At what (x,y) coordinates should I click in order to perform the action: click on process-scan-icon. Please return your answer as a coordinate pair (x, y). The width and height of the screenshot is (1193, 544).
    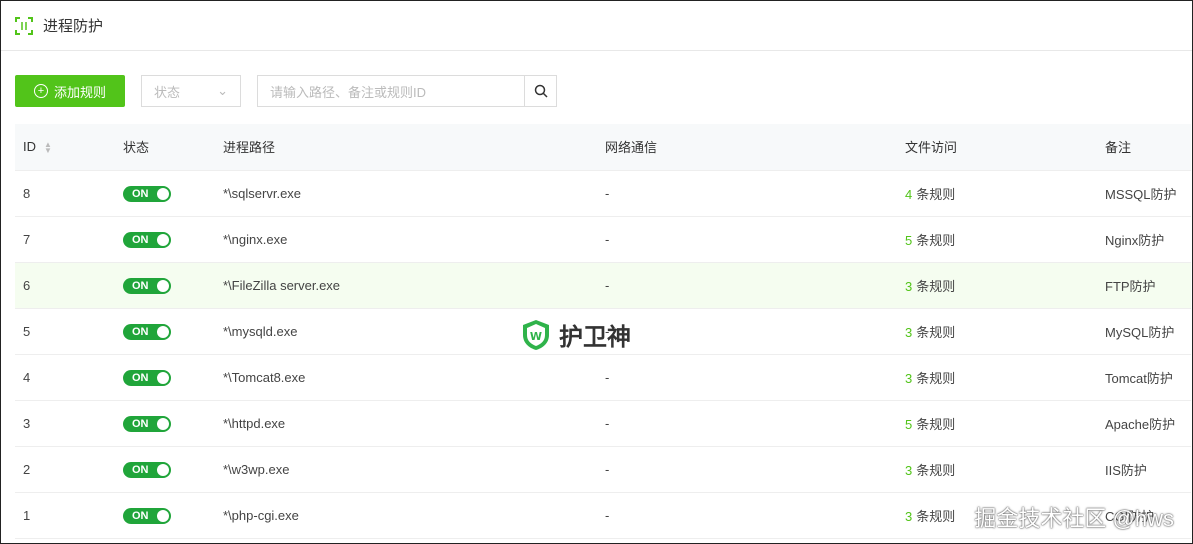
    Looking at the image, I should click on (24, 25).